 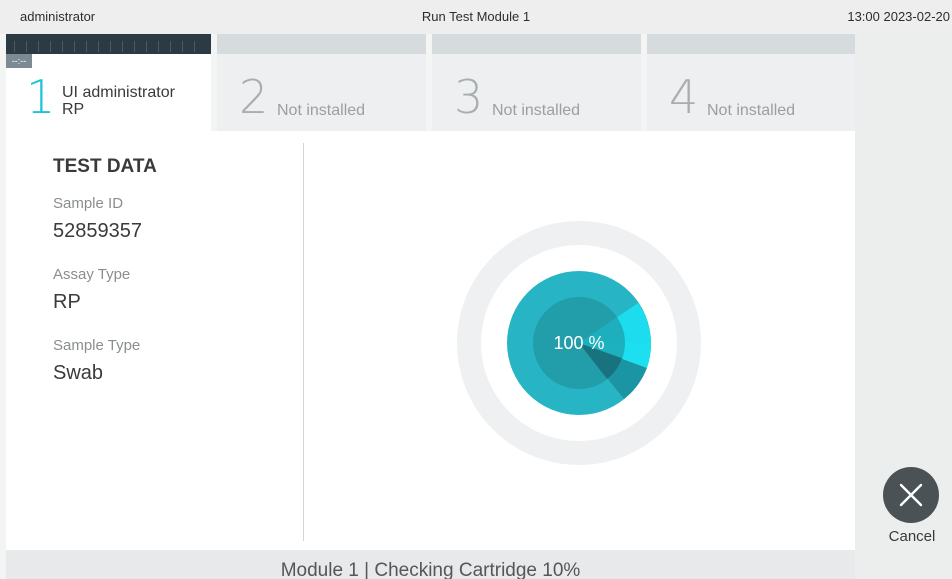 I want to click on module-status-text: Module 1 | Checking Cartridge 10%, so click(x=430, y=569).